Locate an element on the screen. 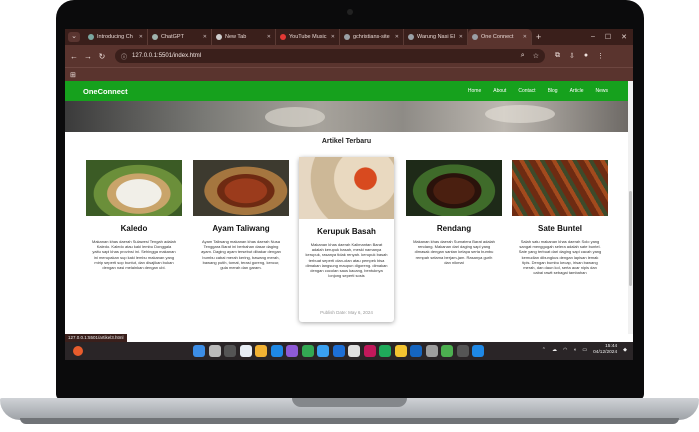 The image size is (699, 432). profile-avatar-icon: ● is located at coordinates (586, 56).